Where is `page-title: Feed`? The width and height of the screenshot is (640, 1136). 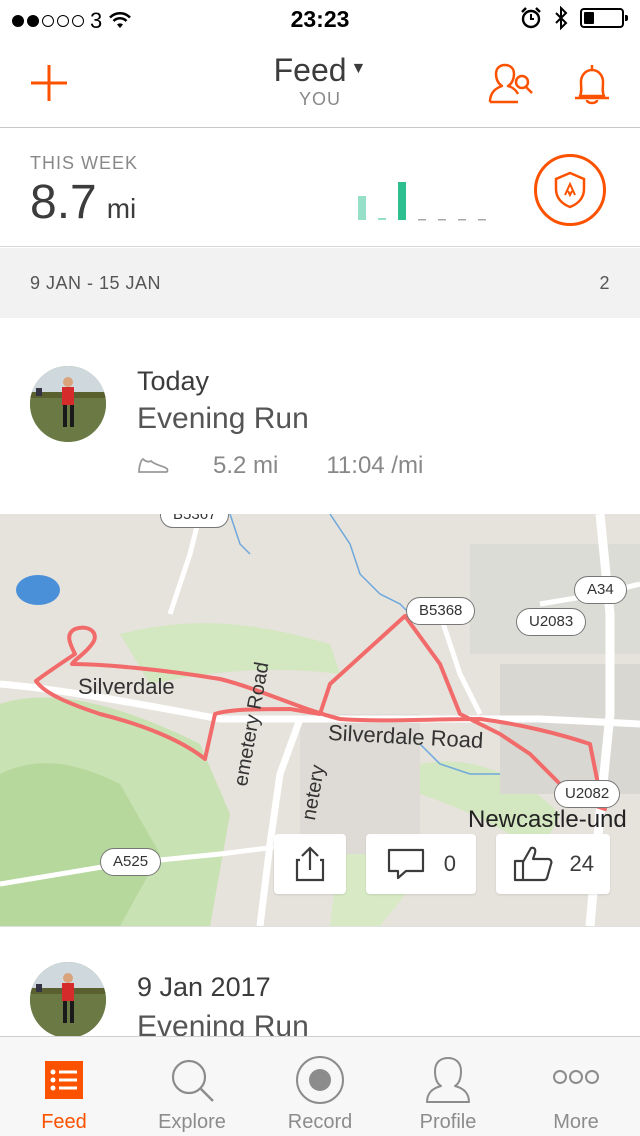 page-title: Feed is located at coordinates (310, 70).